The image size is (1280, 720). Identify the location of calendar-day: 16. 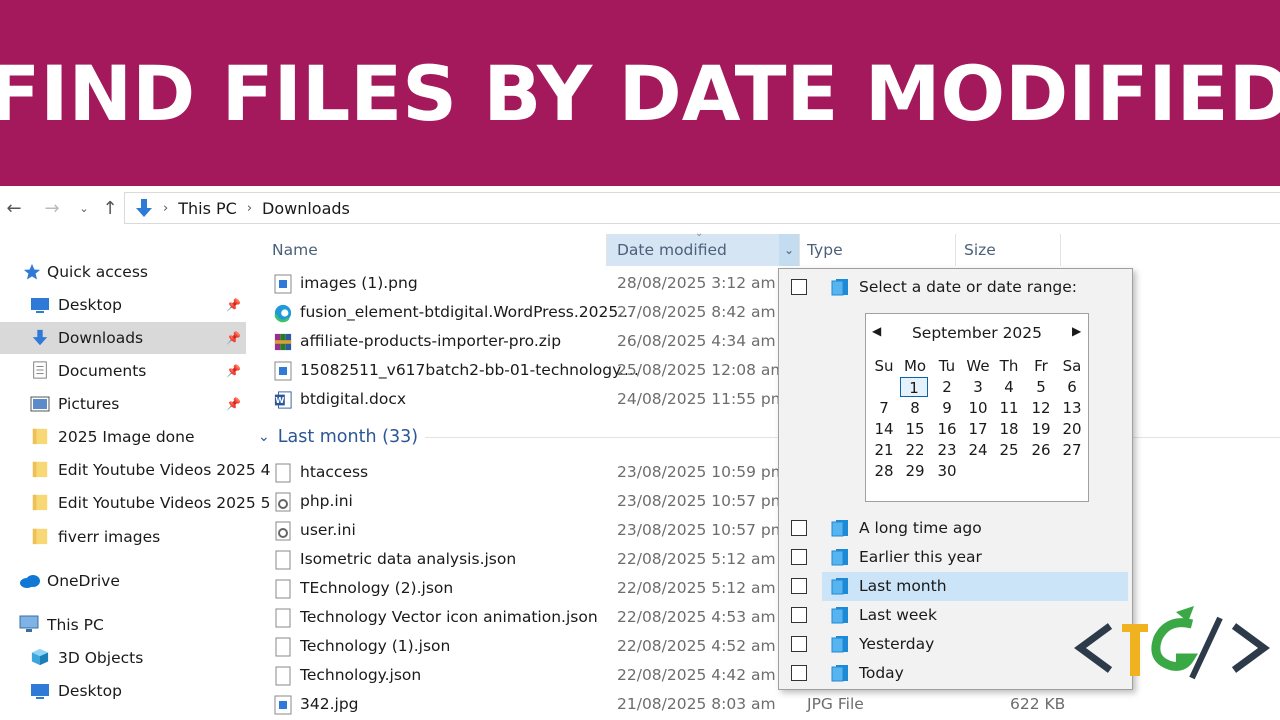
(947, 429).